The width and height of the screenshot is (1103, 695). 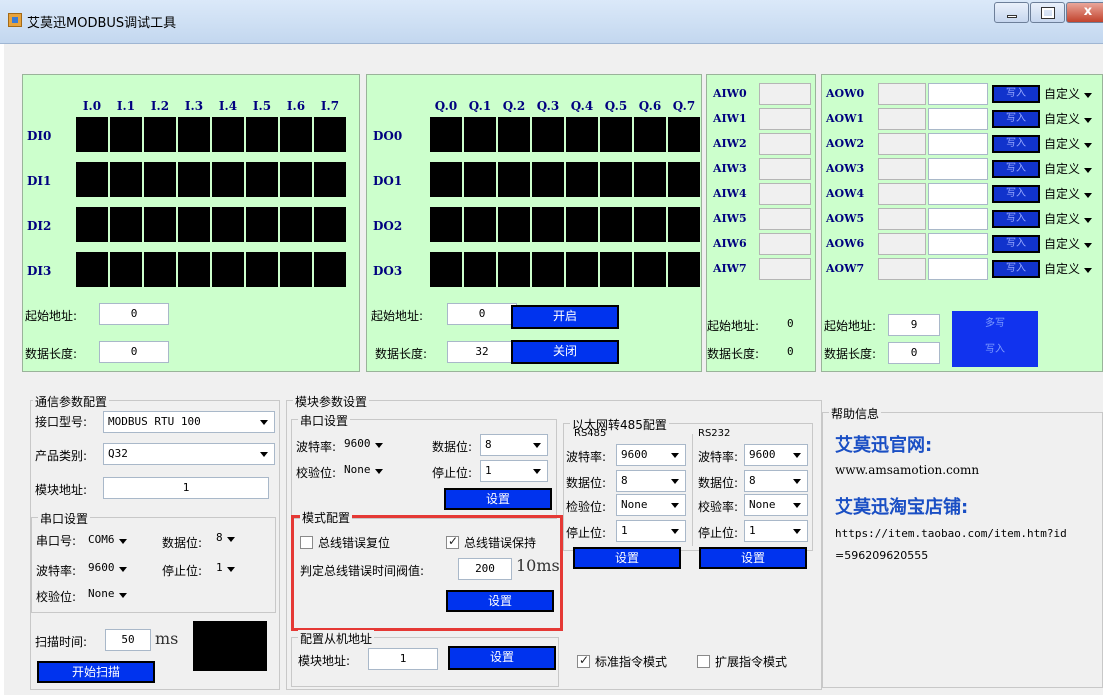 What do you see at coordinates (363, 470) in the screenshot?
I see `module-parity-select: None` at bounding box center [363, 470].